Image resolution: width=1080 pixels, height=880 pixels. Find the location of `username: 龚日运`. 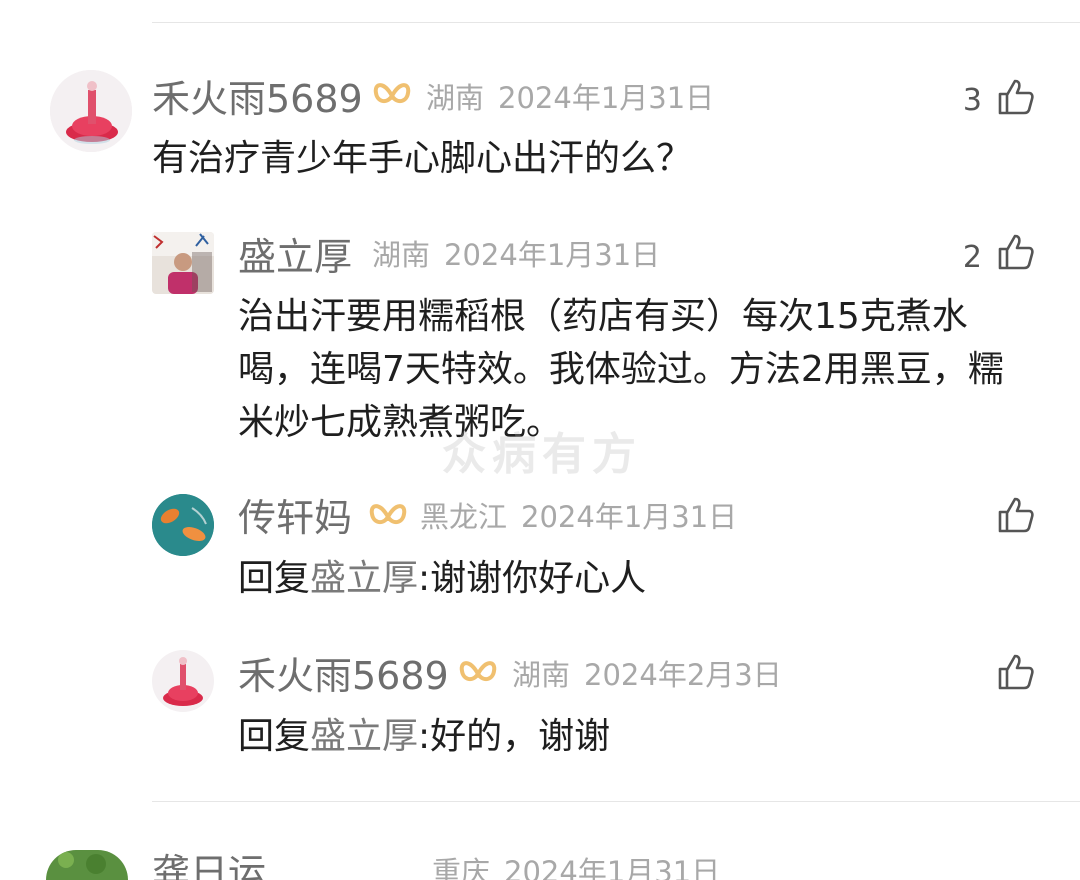

username: 龚日运 is located at coordinates (209, 867).